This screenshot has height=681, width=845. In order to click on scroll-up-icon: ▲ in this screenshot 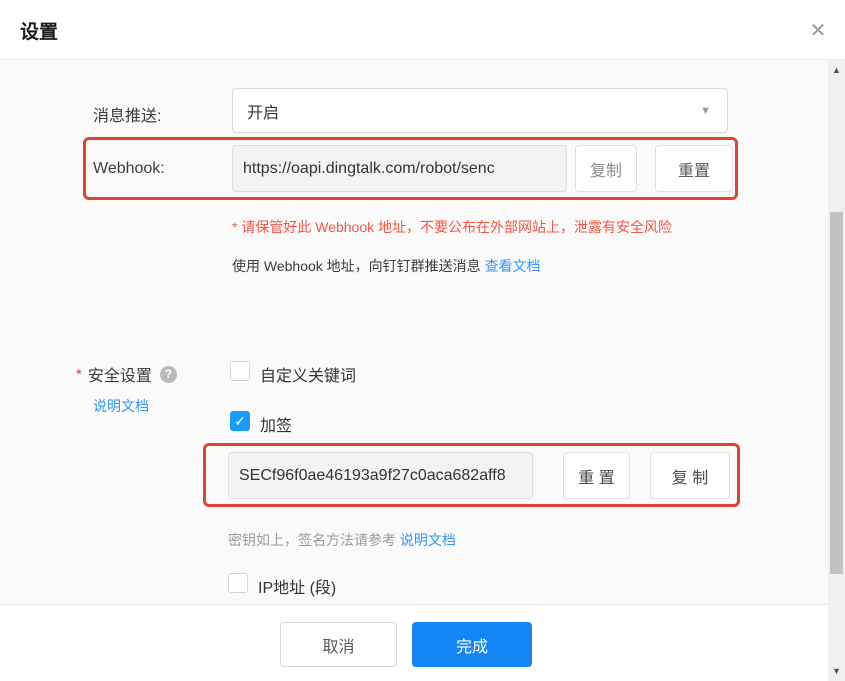, I will do `click(836, 70)`.